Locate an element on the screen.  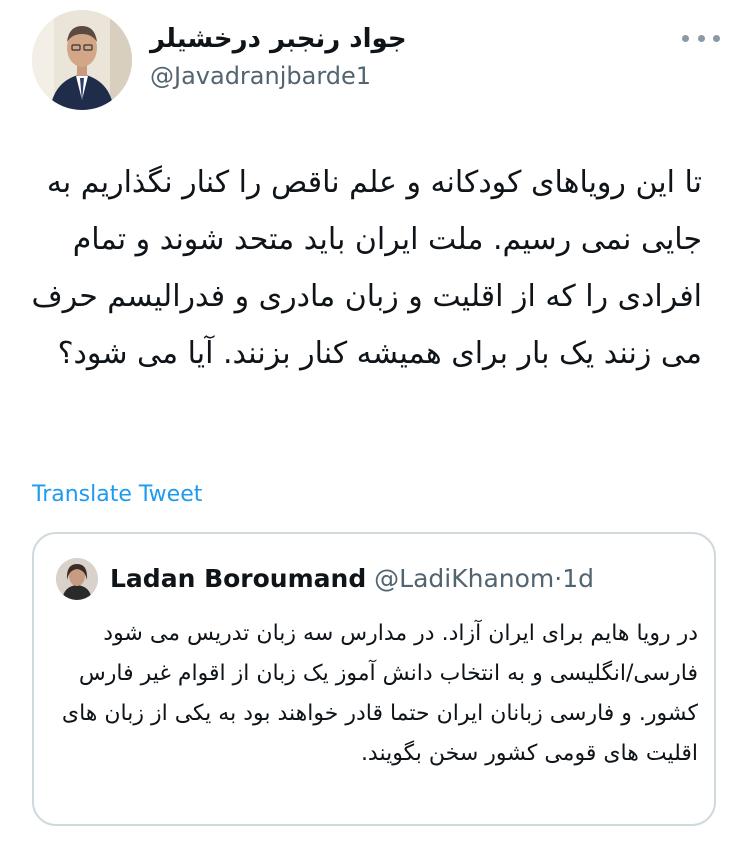
quoted-author-avatar is located at coordinates (77, 579).